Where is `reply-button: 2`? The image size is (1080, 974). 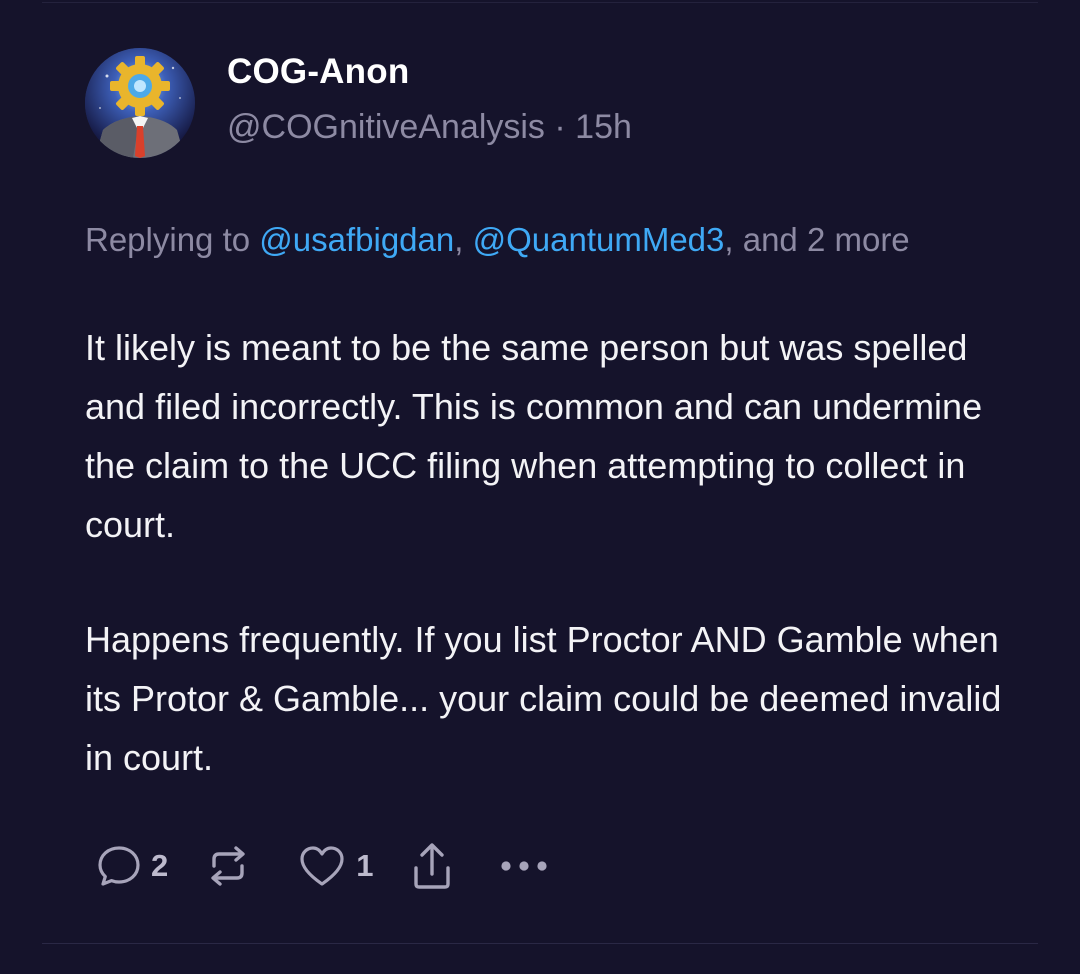 reply-button: 2 is located at coordinates (131, 866).